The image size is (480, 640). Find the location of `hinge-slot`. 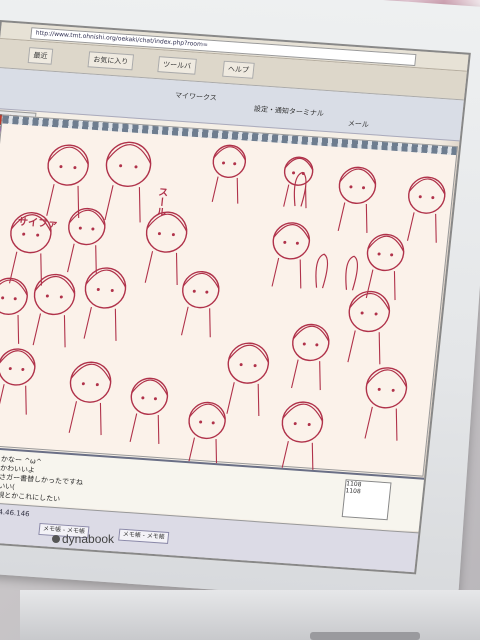

hinge-slot is located at coordinates (365, 636).